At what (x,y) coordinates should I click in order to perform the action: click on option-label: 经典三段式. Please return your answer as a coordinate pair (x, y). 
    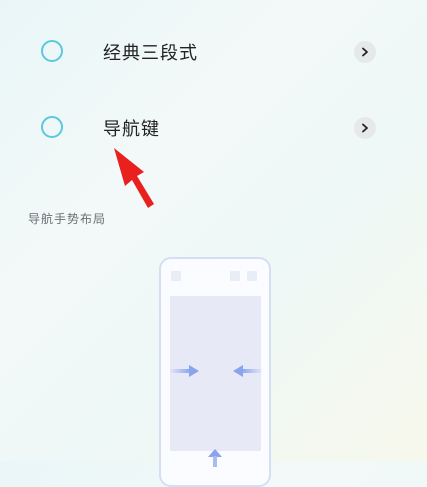
    Looking at the image, I should click on (150, 53).